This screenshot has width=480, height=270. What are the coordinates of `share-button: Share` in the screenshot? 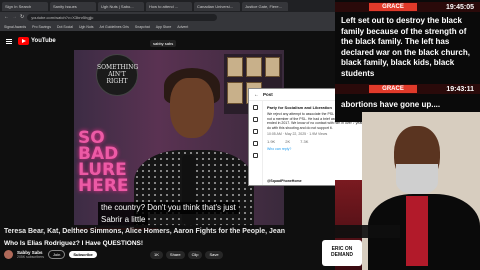 It's located at (175, 255).